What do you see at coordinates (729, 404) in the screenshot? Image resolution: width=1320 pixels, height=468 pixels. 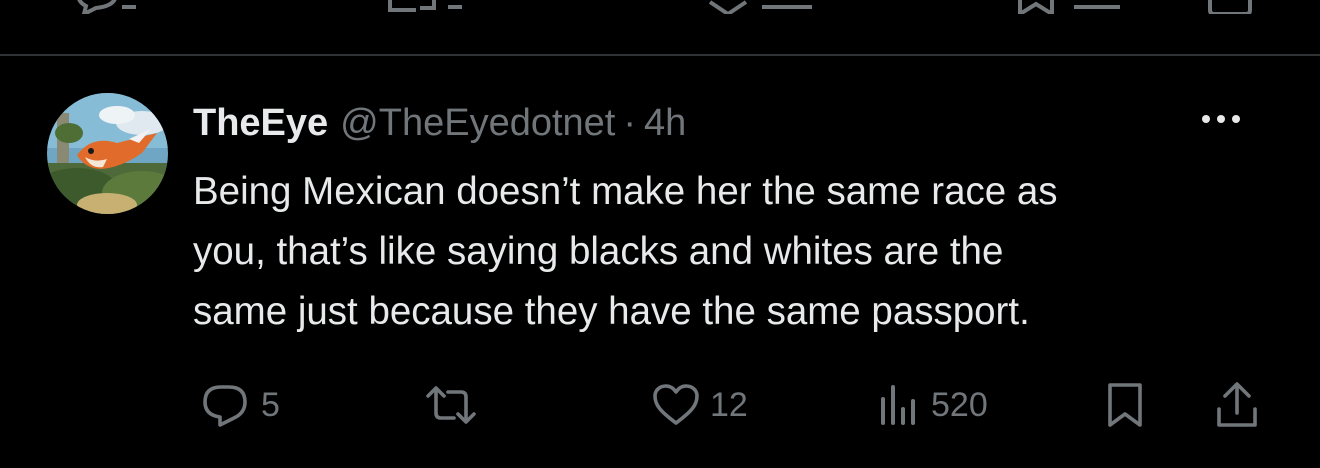 I see `like-count: 12` at bounding box center [729, 404].